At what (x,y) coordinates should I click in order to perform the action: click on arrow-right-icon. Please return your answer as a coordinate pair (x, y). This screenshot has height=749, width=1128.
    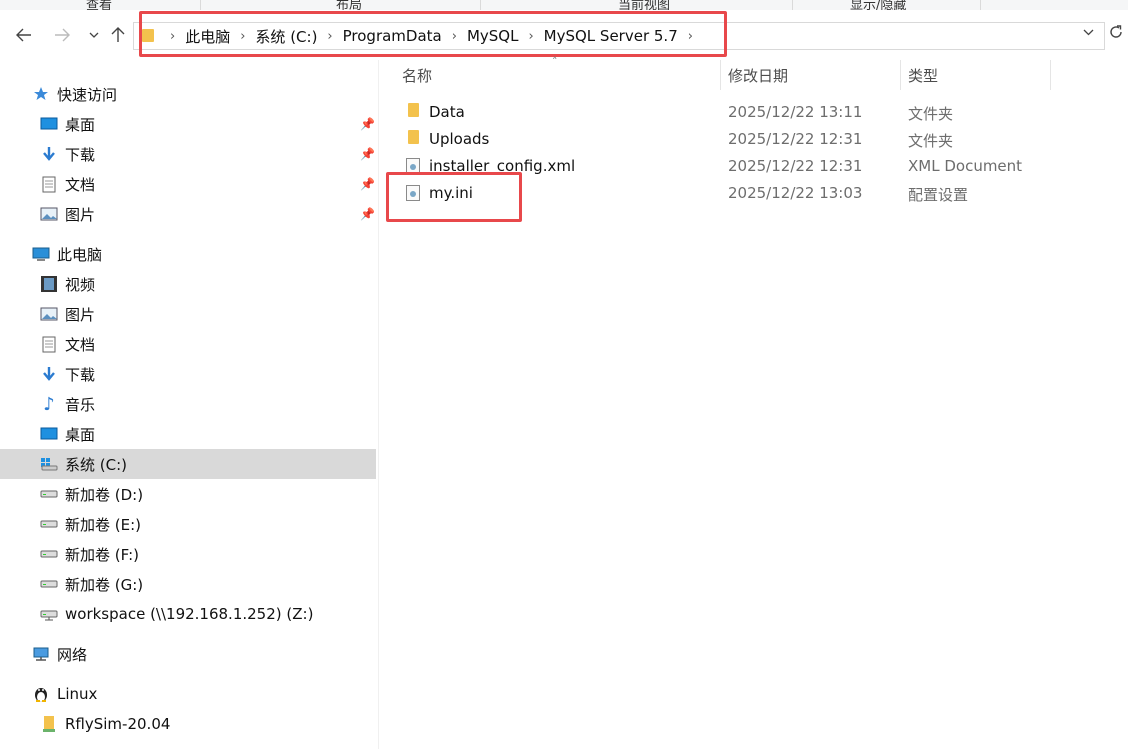
    Looking at the image, I should click on (62, 35).